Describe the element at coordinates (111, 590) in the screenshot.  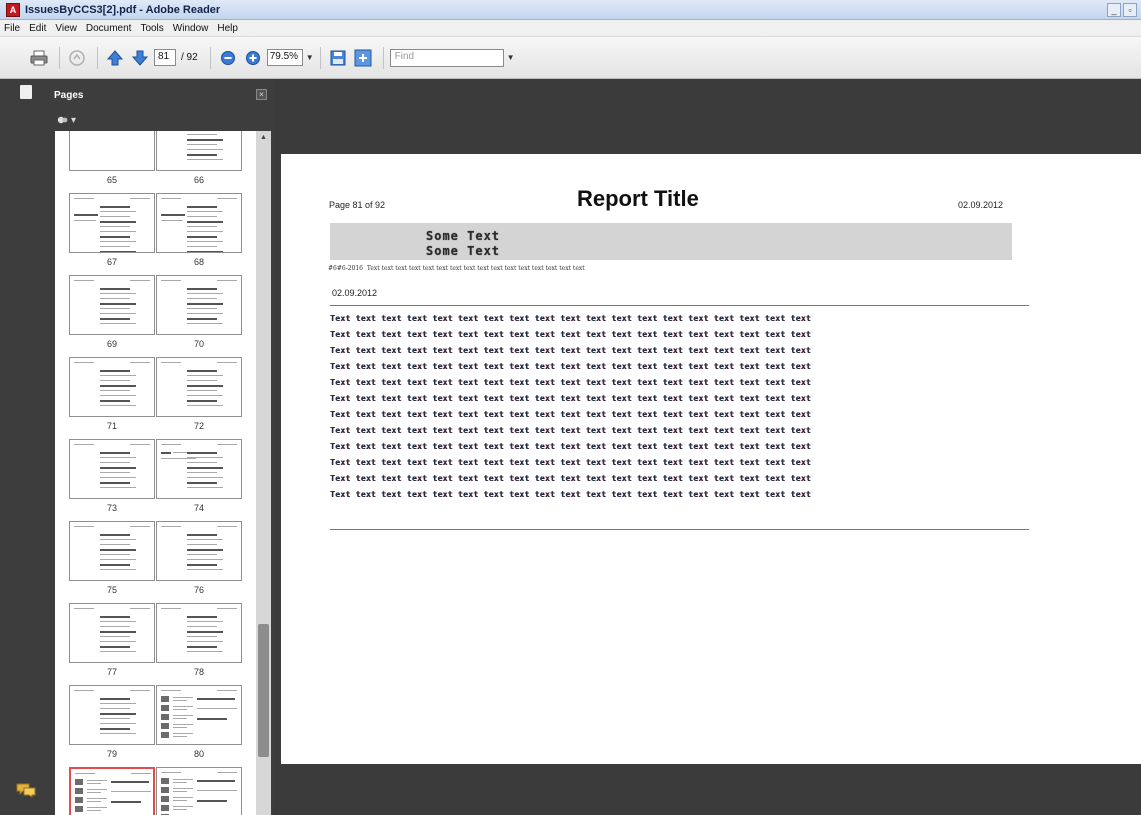
I see `thumbnail-page-number: 75` at that location.